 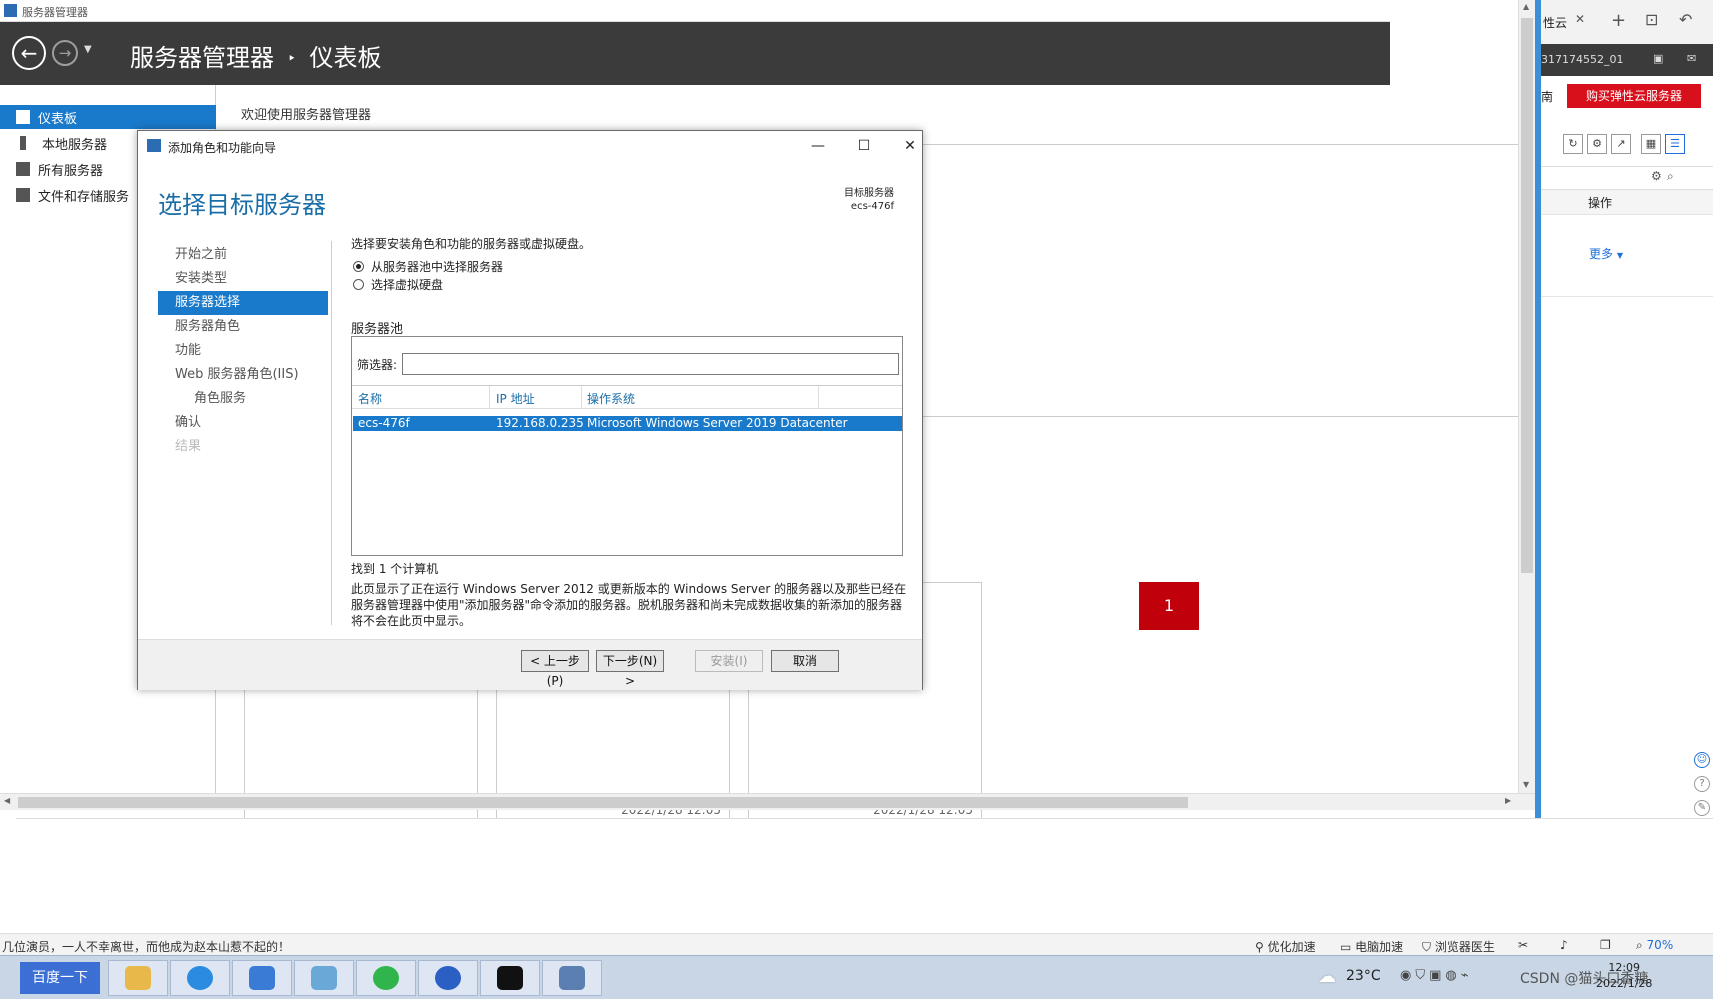 I want to click on cancel-button: 取消, so click(x=805, y=661).